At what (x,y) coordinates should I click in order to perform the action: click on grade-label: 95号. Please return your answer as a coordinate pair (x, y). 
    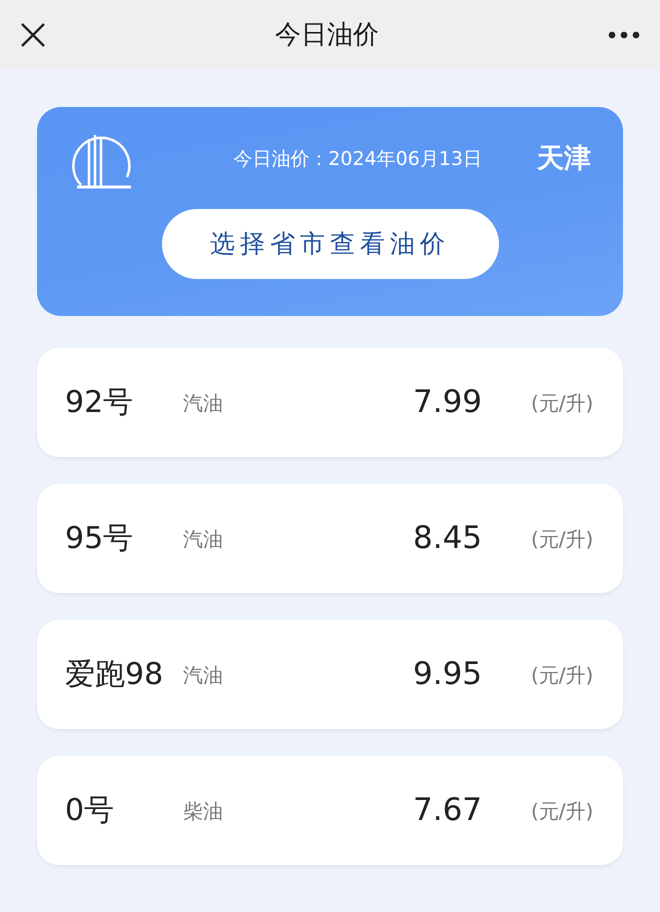
    Looking at the image, I should click on (99, 539).